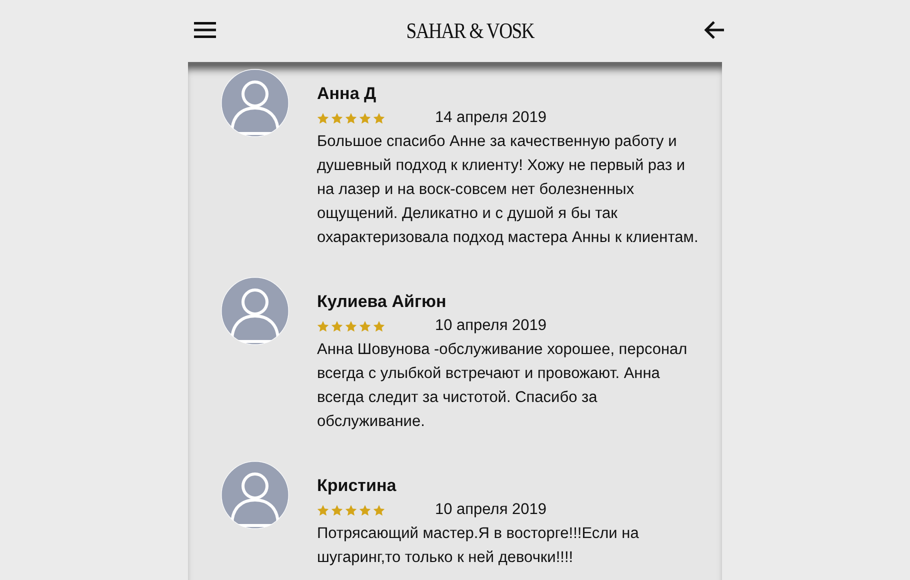 The width and height of the screenshot is (910, 580). I want to click on review-text: Потрясающий мастер.Я в восторге!!!Если на шугаринг,то только к ней девочки!!!!, so click(478, 546).